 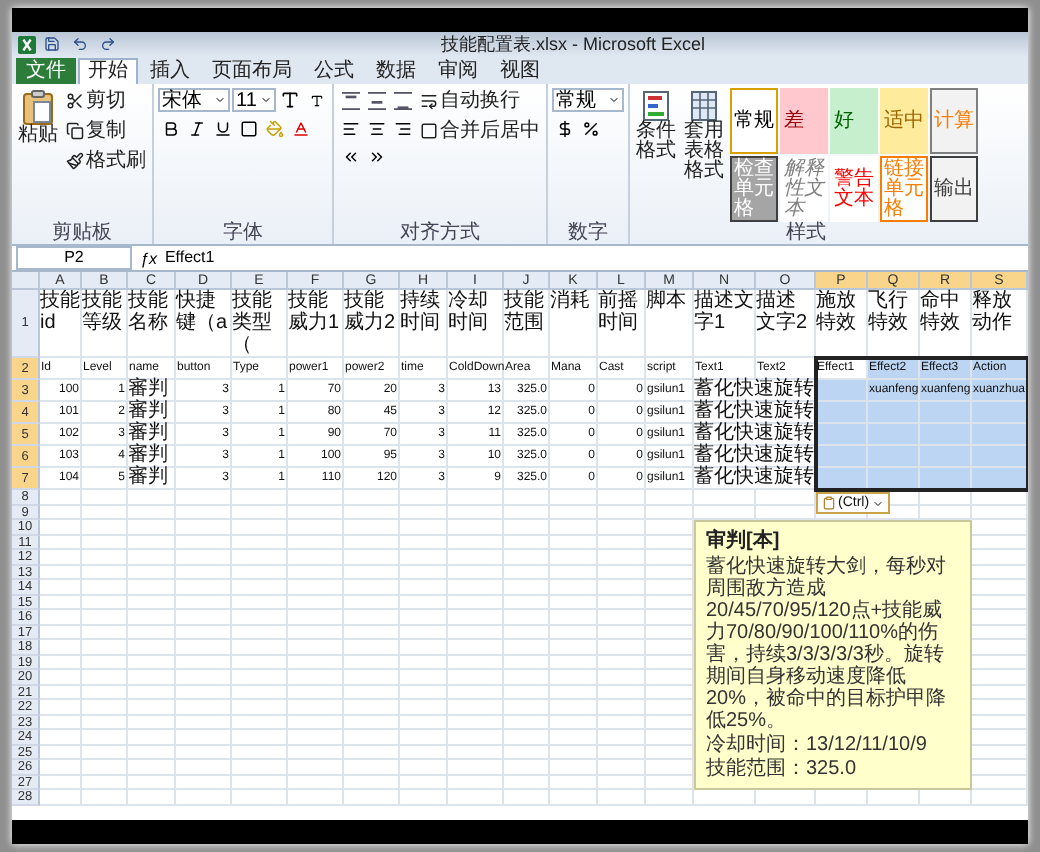 What do you see at coordinates (424, 324) in the screenshot?
I see `column-title: 持续时间` at bounding box center [424, 324].